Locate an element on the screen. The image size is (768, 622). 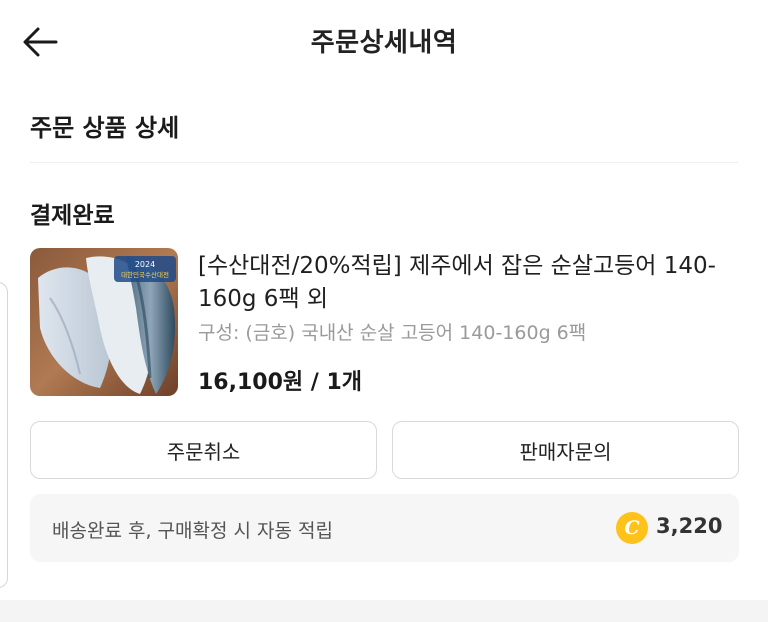
order-status: 결제완료 is located at coordinates (72, 216).